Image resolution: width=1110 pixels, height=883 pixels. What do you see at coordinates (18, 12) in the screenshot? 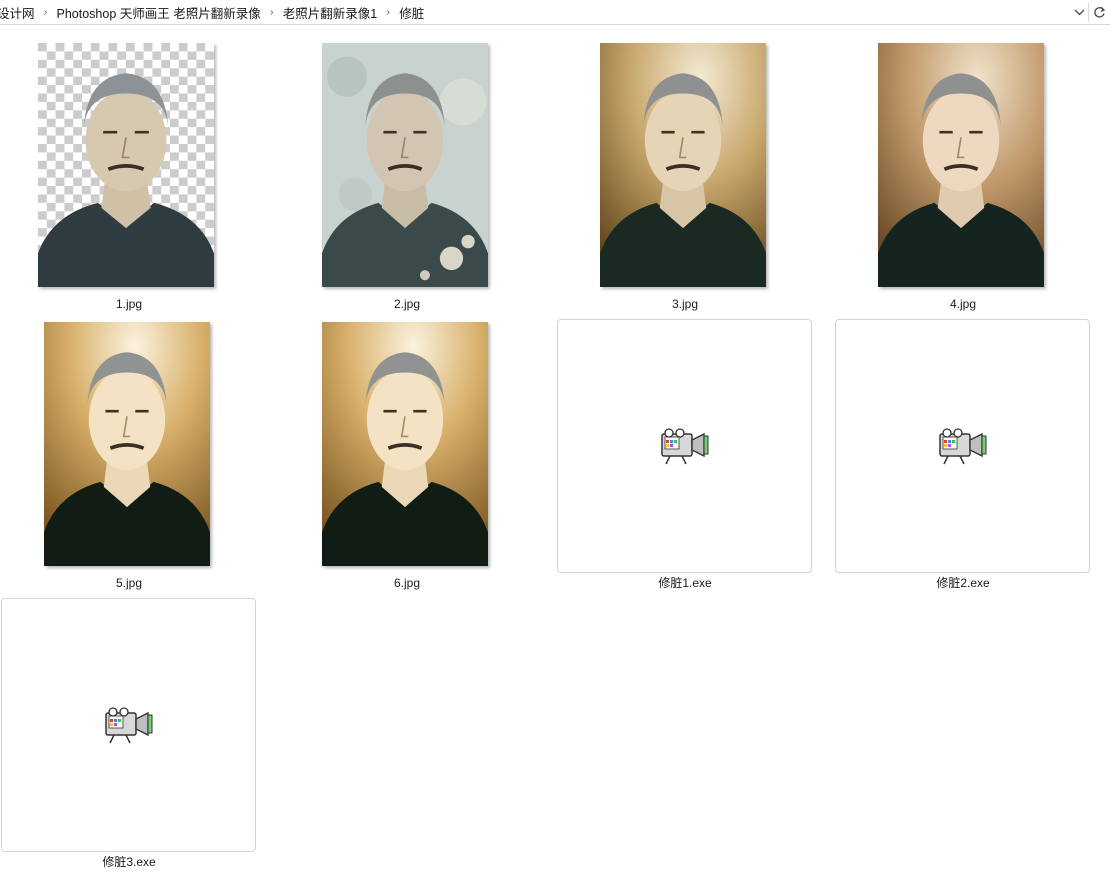
I see `breadcrumb-item-root: 设计网` at bounding box center [18, 12].